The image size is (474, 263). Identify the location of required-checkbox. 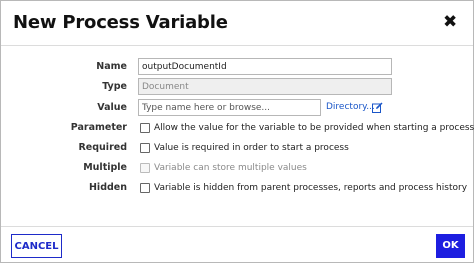
(145, 148).